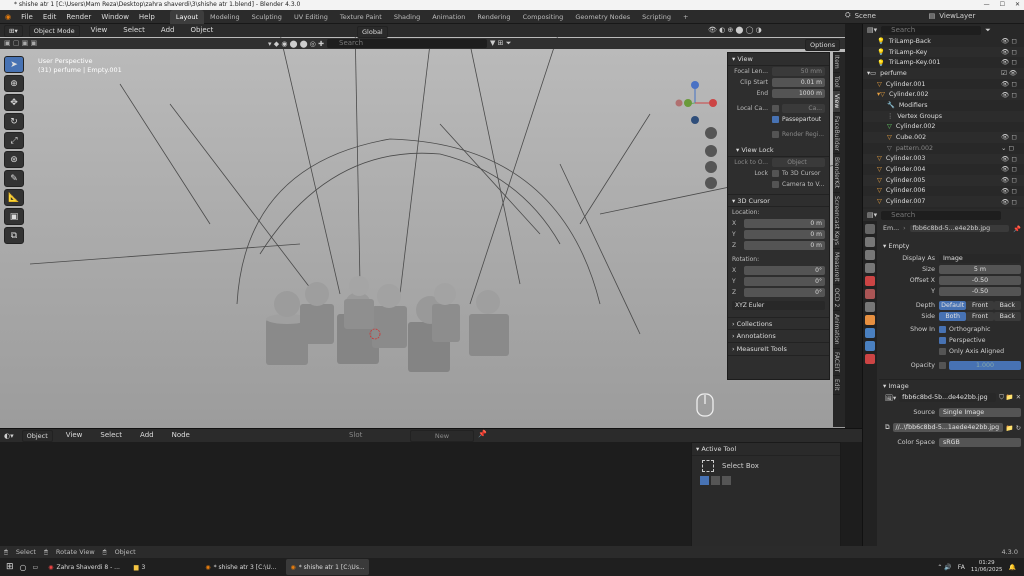 This screenshot has height=576, width=1024. What do you see at coordinates (836, 267) in the screenshot?
I see `tab-measureit: MeasureIt` at bounding box center [836, 267].